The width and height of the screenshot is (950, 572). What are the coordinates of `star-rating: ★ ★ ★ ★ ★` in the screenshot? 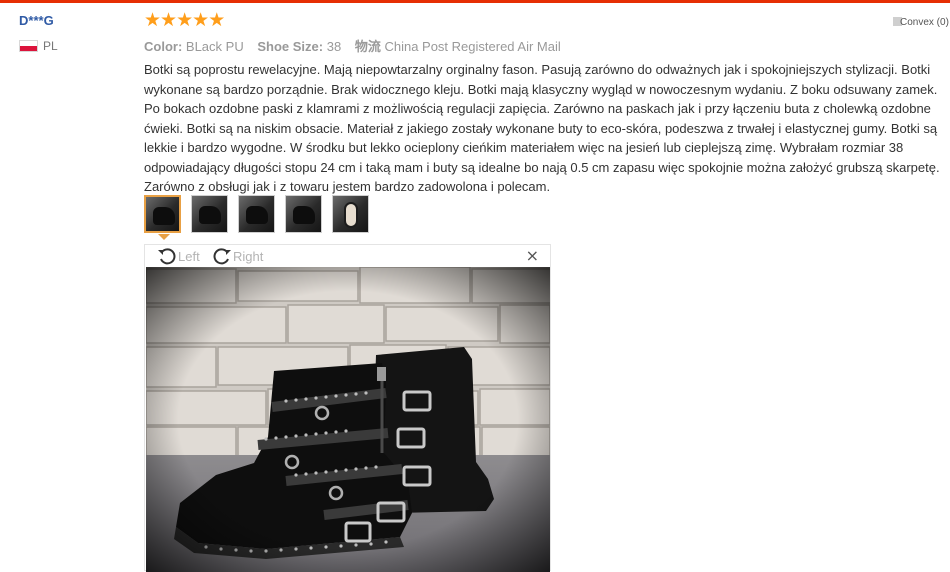 It's located at (185, 20).